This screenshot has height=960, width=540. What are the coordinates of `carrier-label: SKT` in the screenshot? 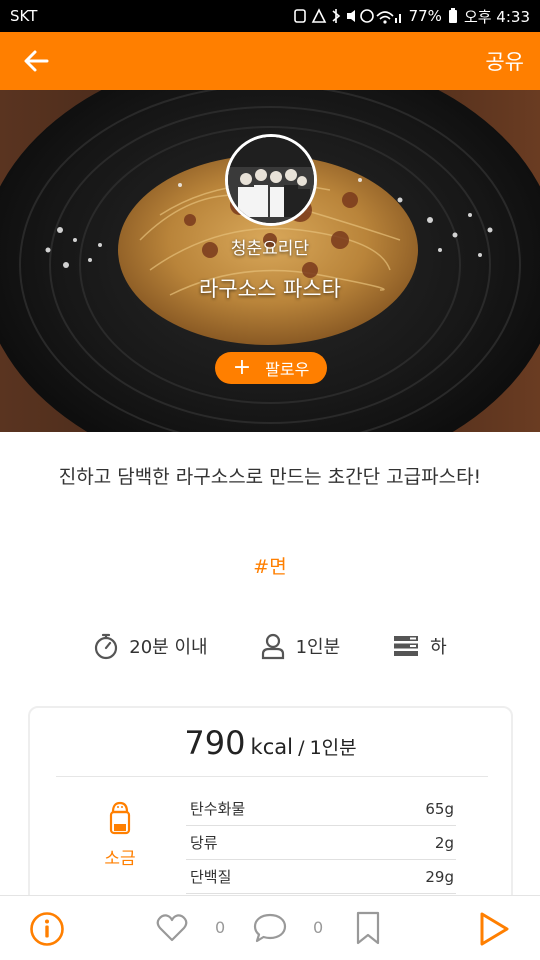 It's located at (24, 16).